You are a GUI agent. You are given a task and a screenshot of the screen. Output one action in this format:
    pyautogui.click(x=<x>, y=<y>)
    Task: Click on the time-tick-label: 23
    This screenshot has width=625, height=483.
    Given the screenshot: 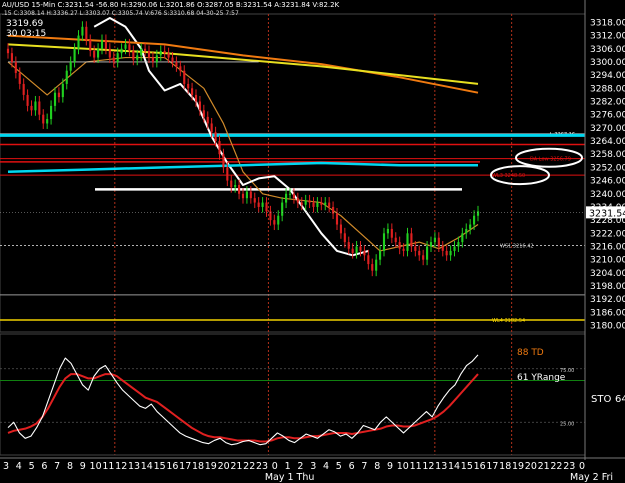 What is the action you would take?
    pyautogui.click(x=569, y=466)
    